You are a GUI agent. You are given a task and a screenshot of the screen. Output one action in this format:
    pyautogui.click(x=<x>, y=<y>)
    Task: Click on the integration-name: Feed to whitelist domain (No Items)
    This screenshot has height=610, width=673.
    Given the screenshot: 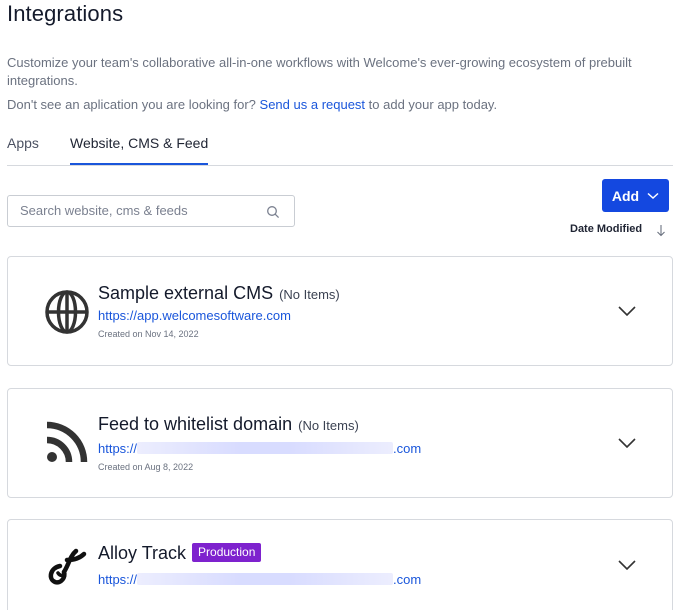 What is the action you would take?
    pyautogui.click(x=228, y=424)
    